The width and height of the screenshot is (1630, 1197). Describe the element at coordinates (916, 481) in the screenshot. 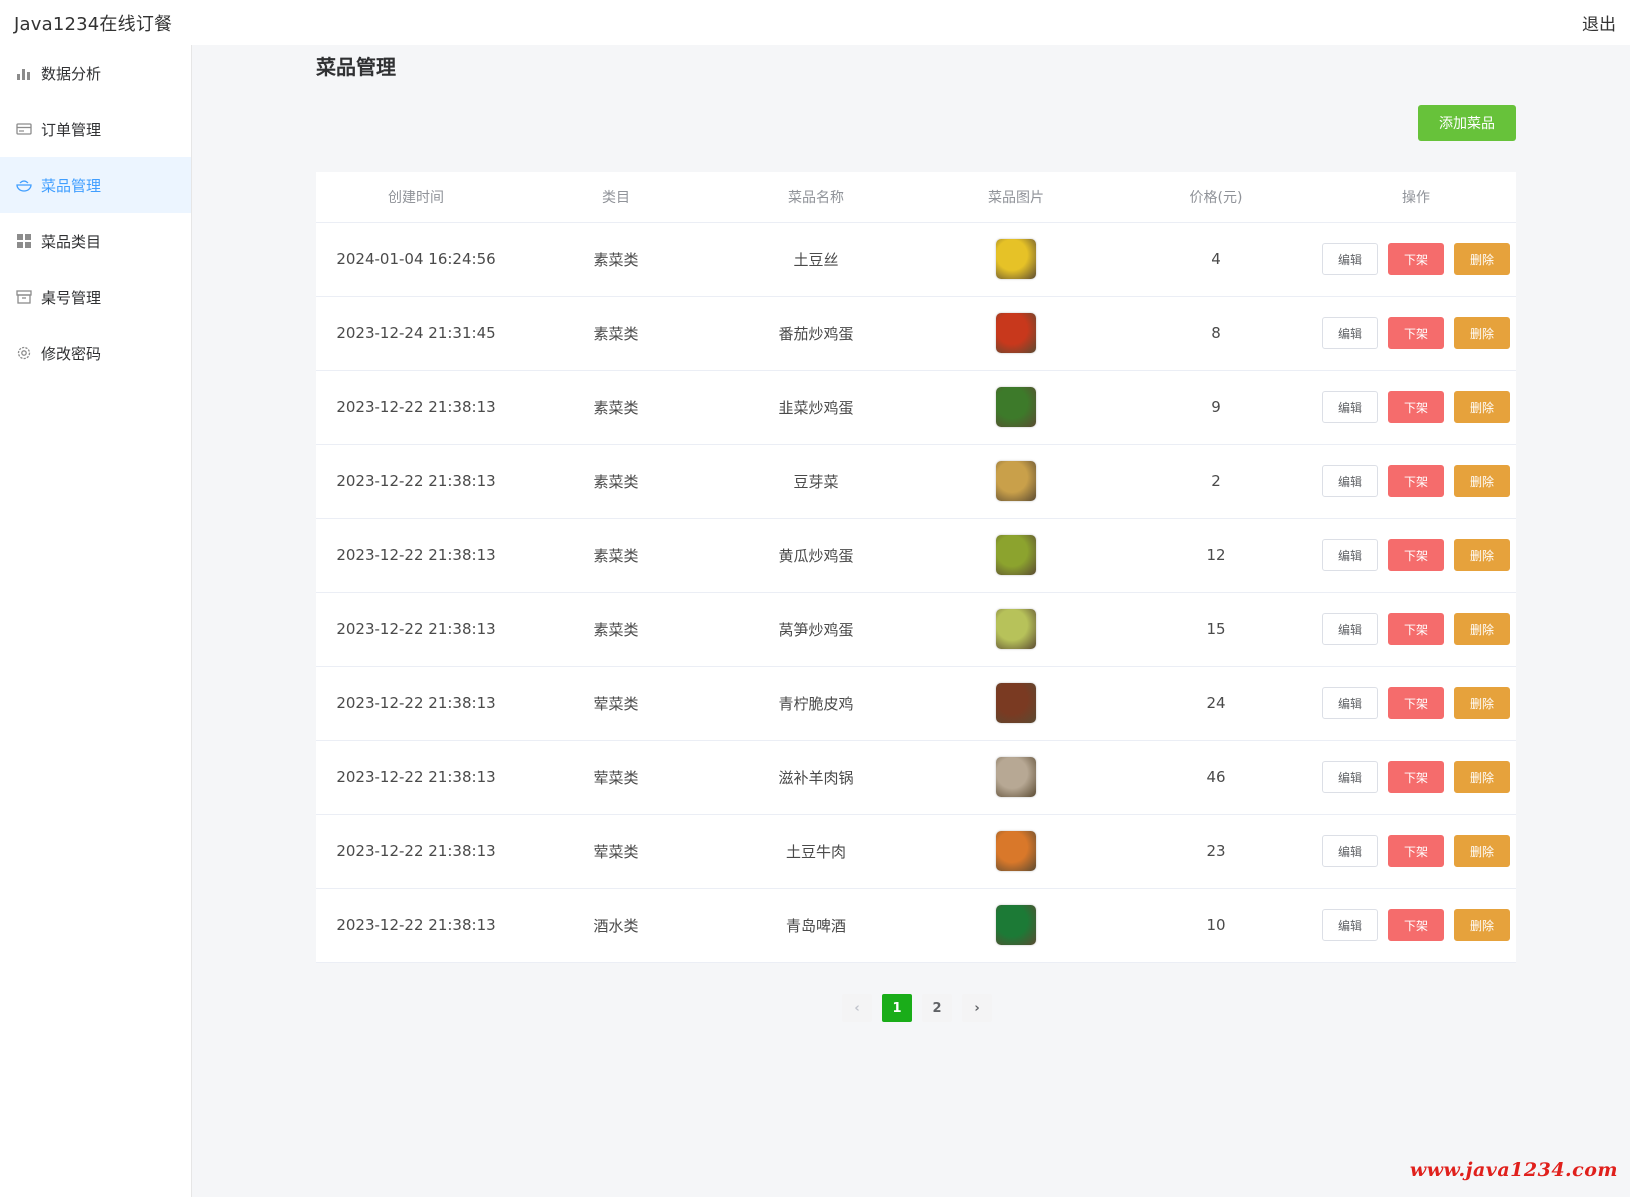

I see `table-row: 2023-12-22 21:38:13 素菜类 豆芽菜 2 编辑 下架 删除` at that location.